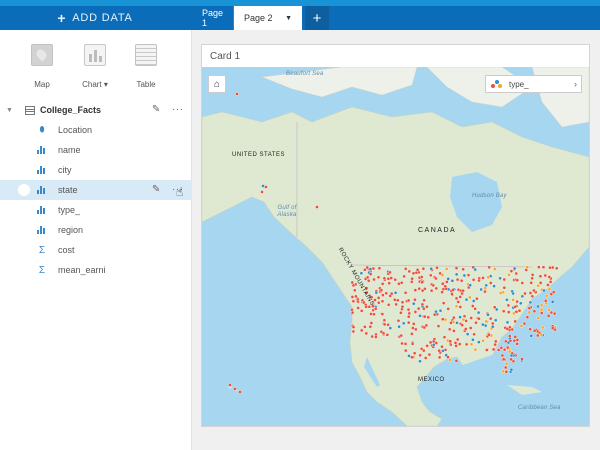 The width and height of the screenshot is (600, 450). Describe the element at coordinates (213, 18) in the screenshot. I see `tab-page-1: Page 1` at that location.